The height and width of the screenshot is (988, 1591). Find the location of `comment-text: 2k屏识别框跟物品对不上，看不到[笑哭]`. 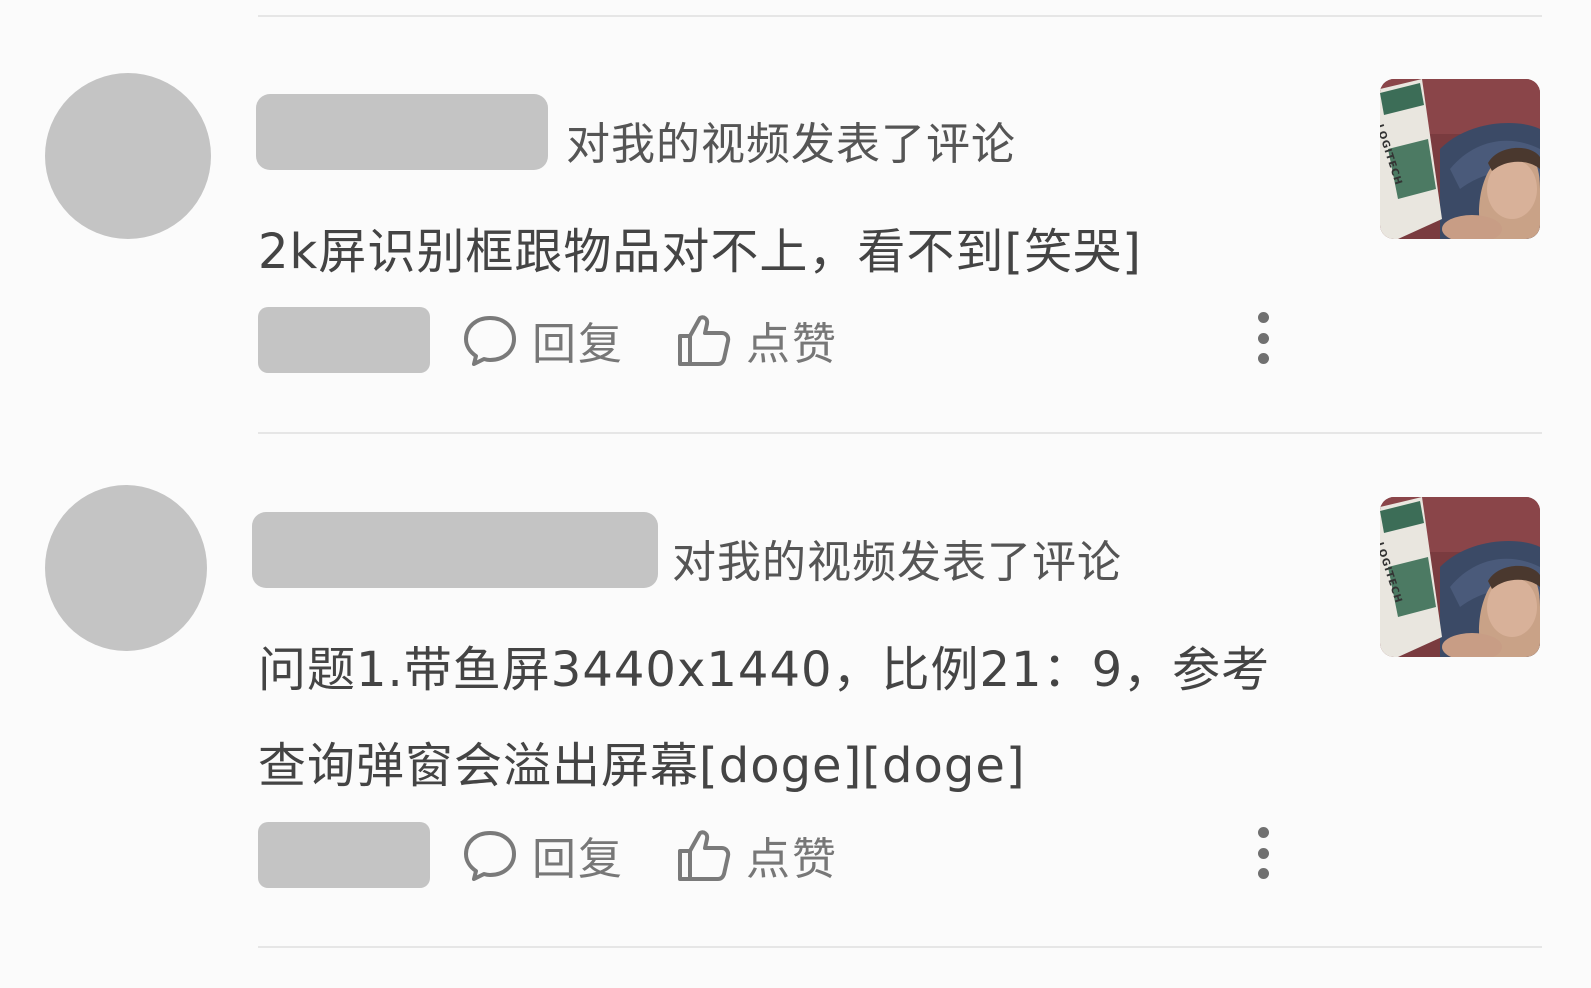

comment-text: 2k屏识别框跟物品对不上，看不到[笑哭] is located at coordinates (700, 252).